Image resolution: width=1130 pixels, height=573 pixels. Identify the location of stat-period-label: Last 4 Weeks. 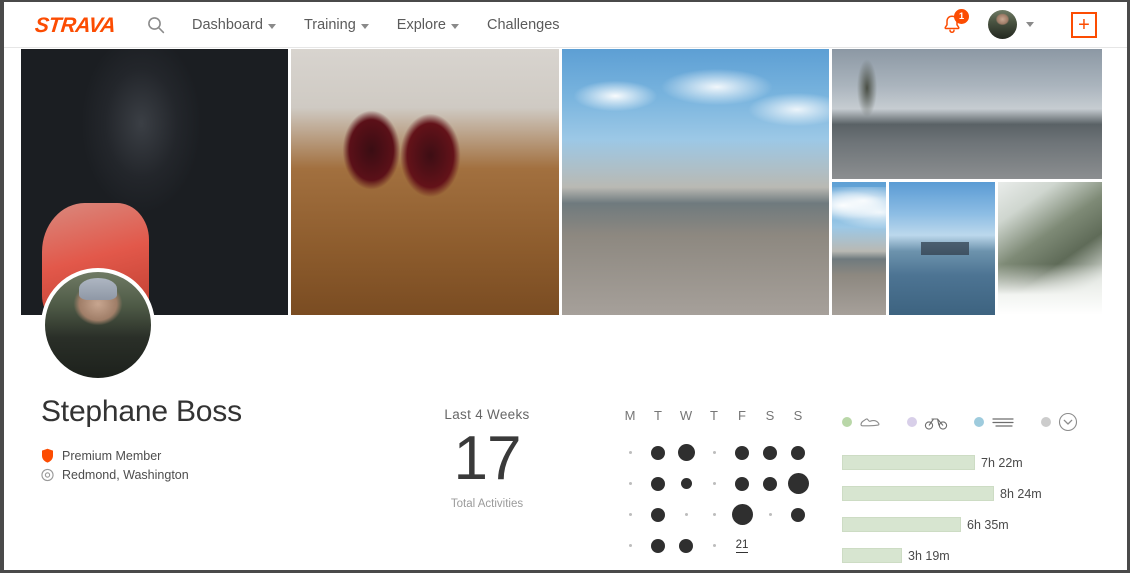
(487, 414).